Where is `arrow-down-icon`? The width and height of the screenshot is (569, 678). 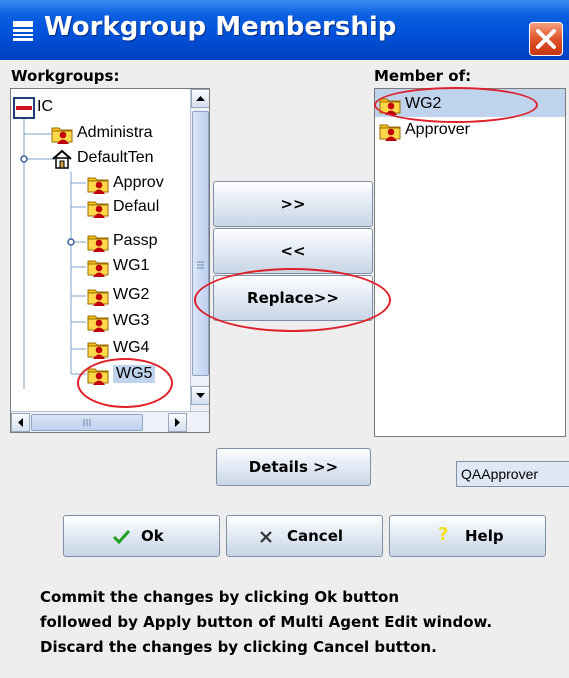
arrow-down-icon is located at coordinates (200, 395).